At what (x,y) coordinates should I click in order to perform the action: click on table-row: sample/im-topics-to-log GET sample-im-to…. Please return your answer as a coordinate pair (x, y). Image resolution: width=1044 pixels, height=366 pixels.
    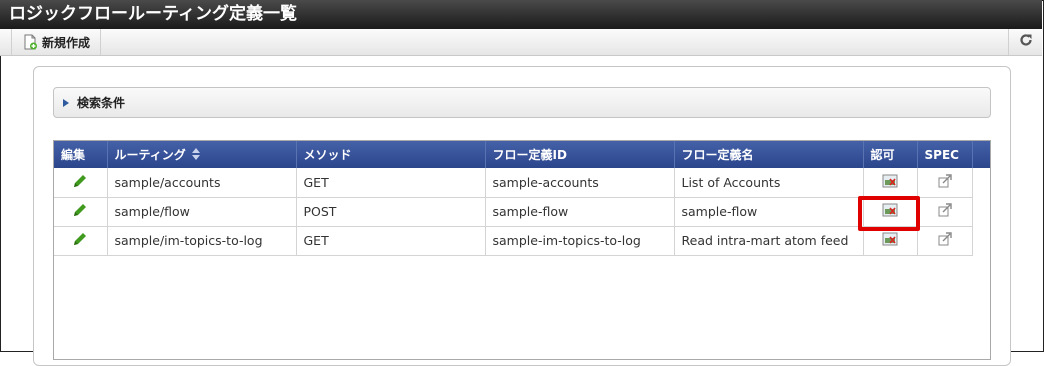
    Looking at the image, I should click on (513, 241).